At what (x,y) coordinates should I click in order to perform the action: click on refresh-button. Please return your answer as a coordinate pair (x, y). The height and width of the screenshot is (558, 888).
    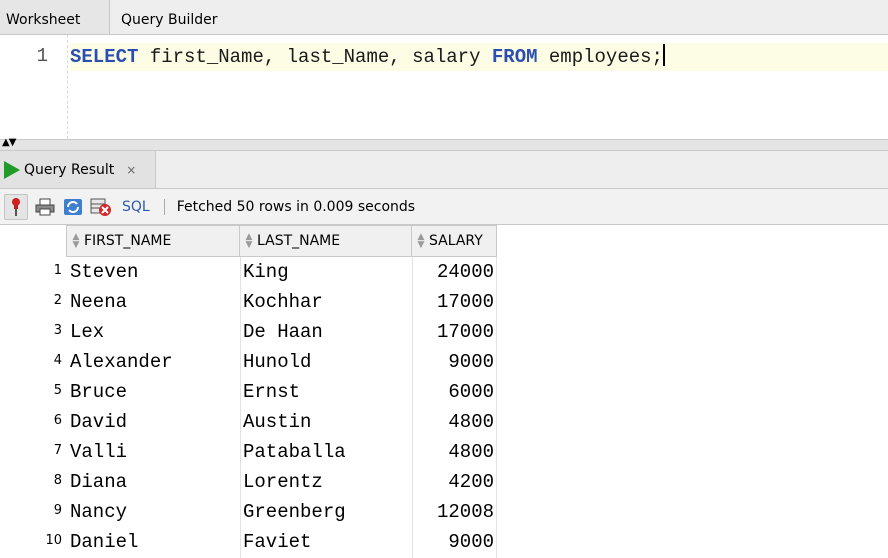
    Looking at the image, I should click on (73, 207).